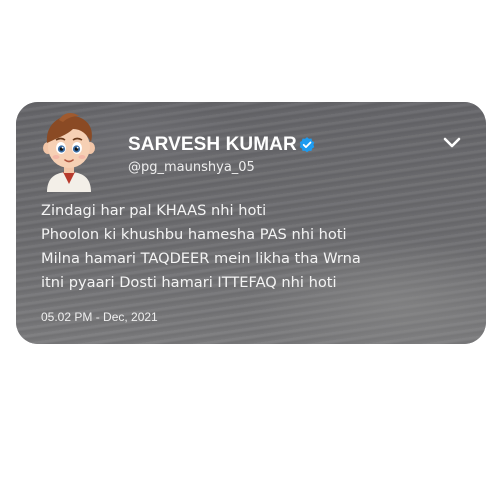 The height and width of the screenshot is (500, 500). What do you see at coordinates (201, 258) in the screenshot?
I see `tweet-line: Milna hamari TAQDEER mein likha tha Wrna` at bounding box center [201, 258].